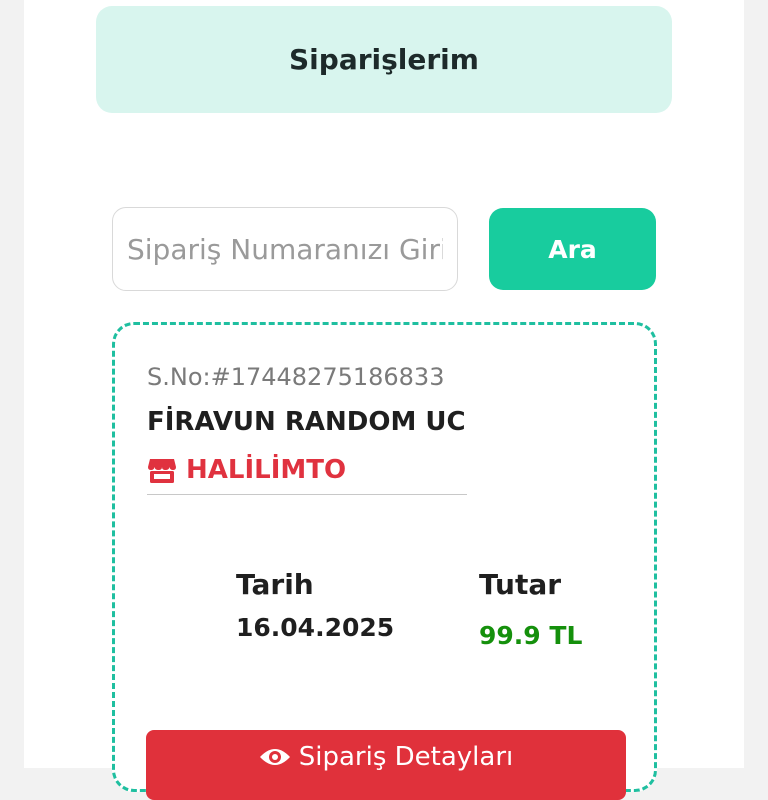 The height and width of the screenshot is (800, 768). I want to click on order-number: S.No:#17448275186833, so click(296, 377).